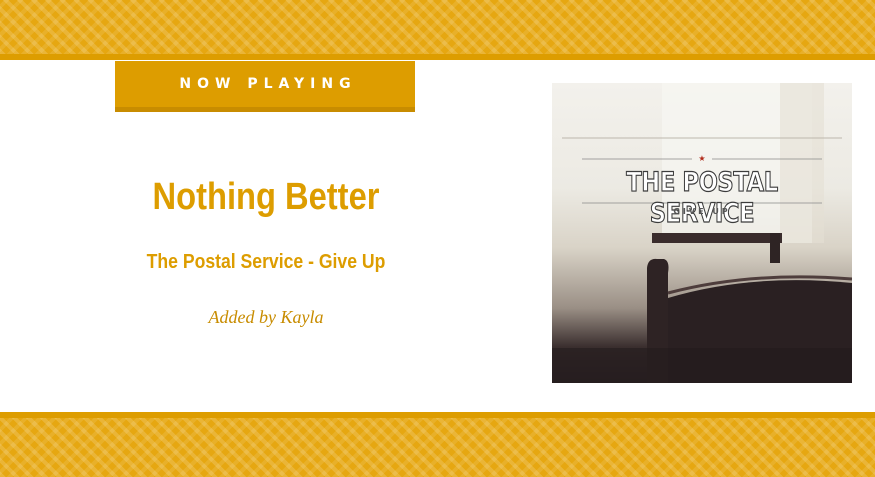 This screenshot has width=875, height=477. I want to click on bottom-pattern-band, so click(437, 444).